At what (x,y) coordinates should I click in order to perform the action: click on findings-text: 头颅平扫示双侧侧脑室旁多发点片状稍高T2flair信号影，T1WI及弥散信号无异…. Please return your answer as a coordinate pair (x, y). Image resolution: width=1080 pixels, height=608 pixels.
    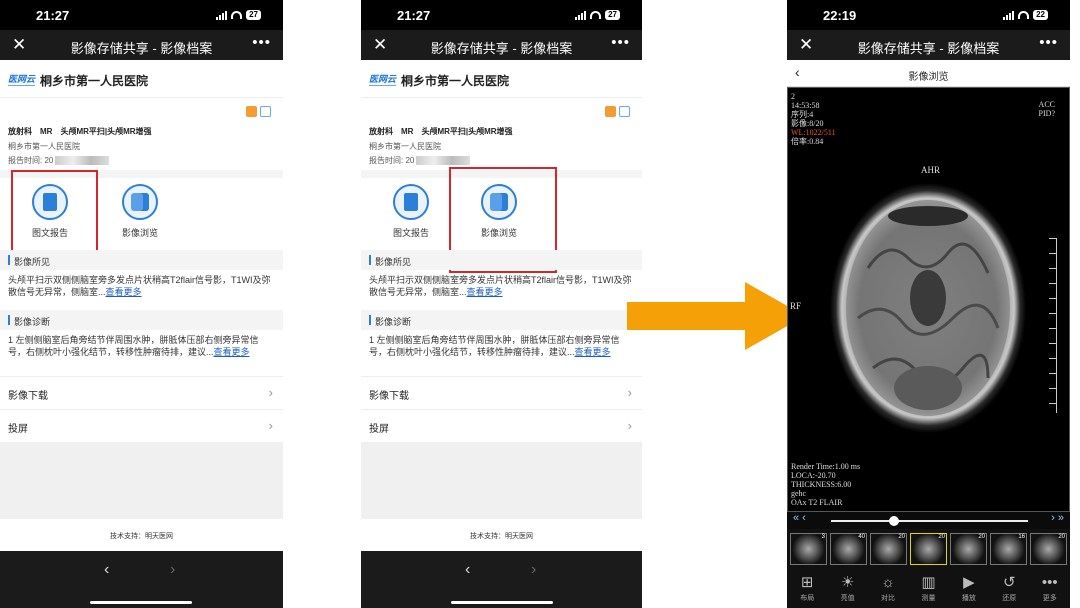
    Looking at the image, I should click on (500, 286).